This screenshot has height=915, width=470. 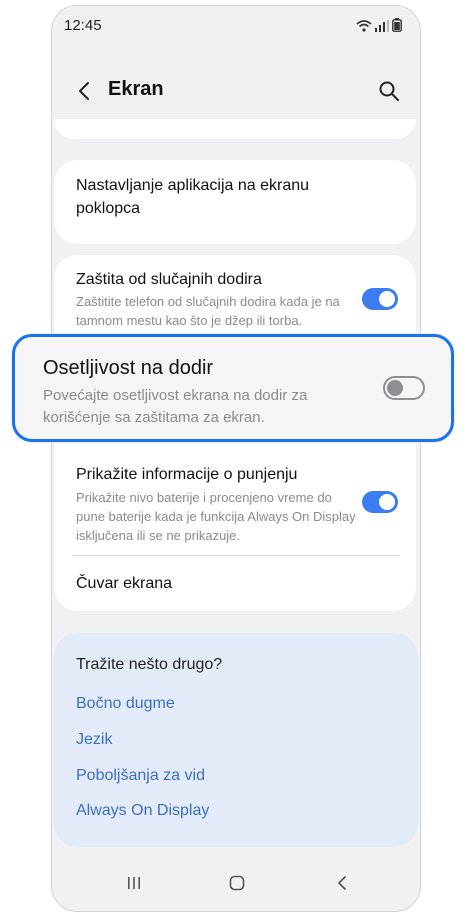 What do you see at coordinates (136, 89) in the screenshot?
I see `page-title: Ekran` at bounding box center [136, 89].